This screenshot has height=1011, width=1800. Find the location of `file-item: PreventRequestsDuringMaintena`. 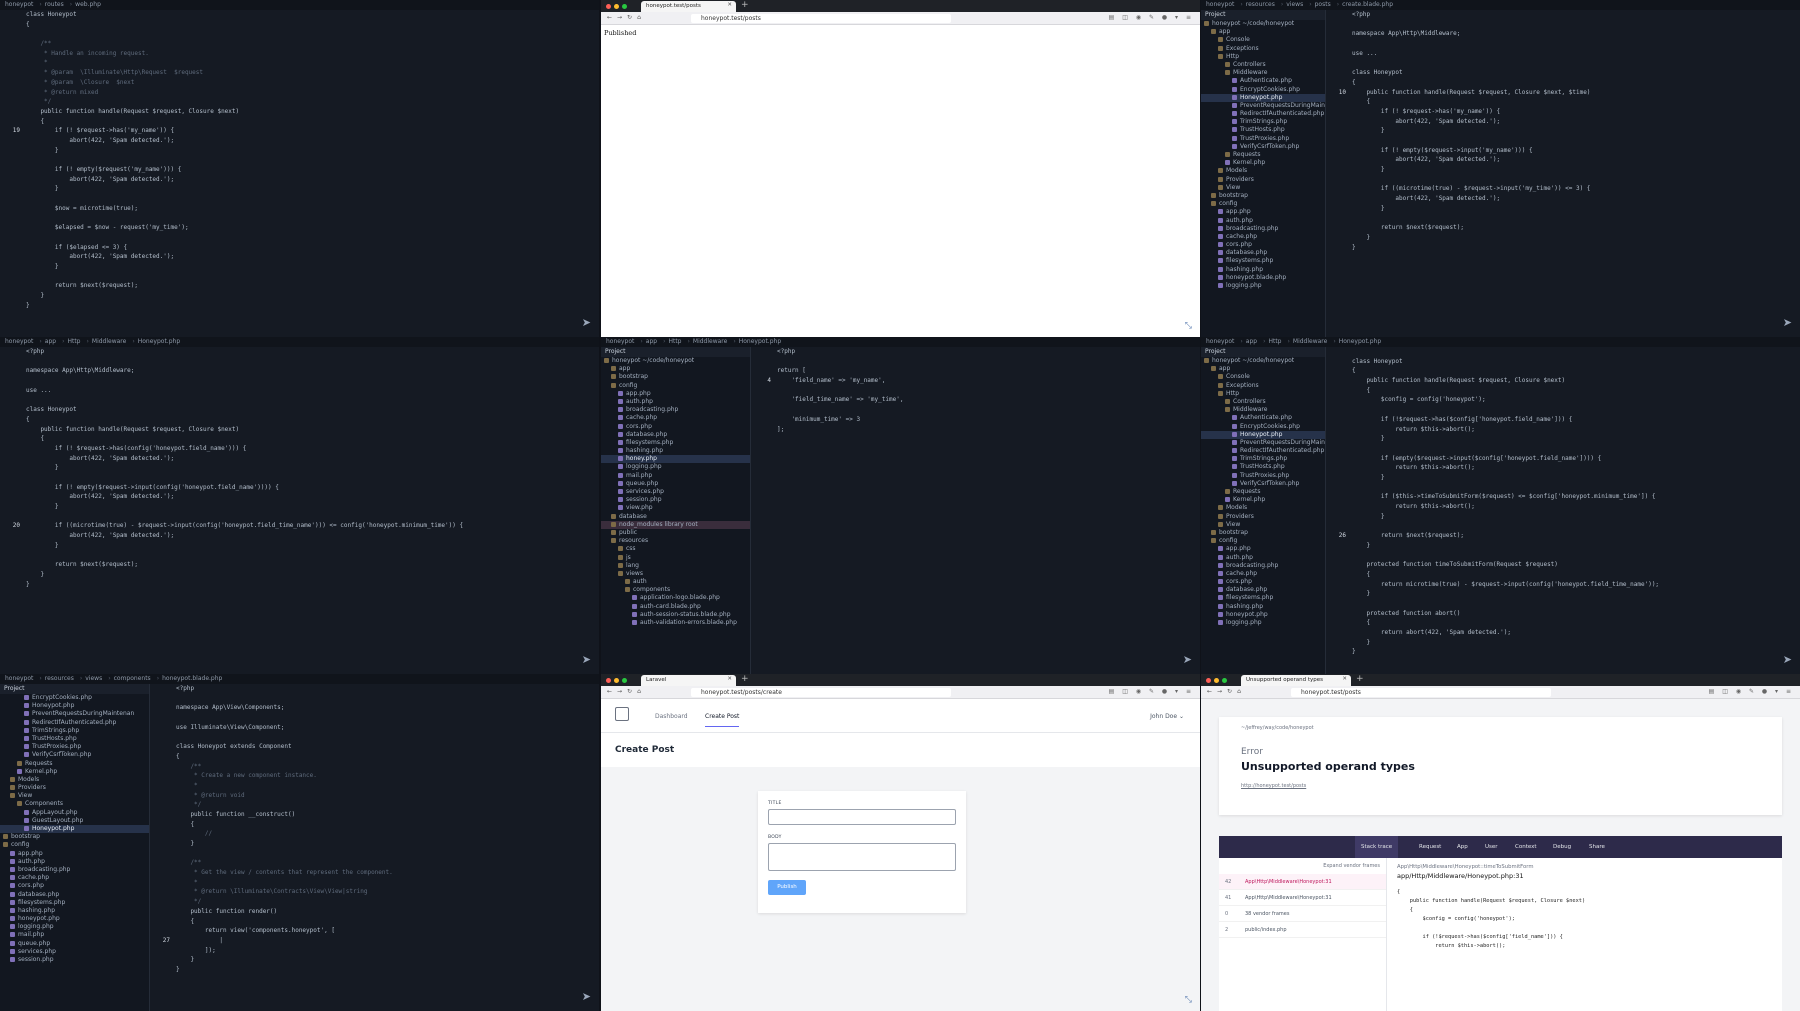

file-item: PreventRequestsDuringMaintena is located at coordinates (1263, 443).